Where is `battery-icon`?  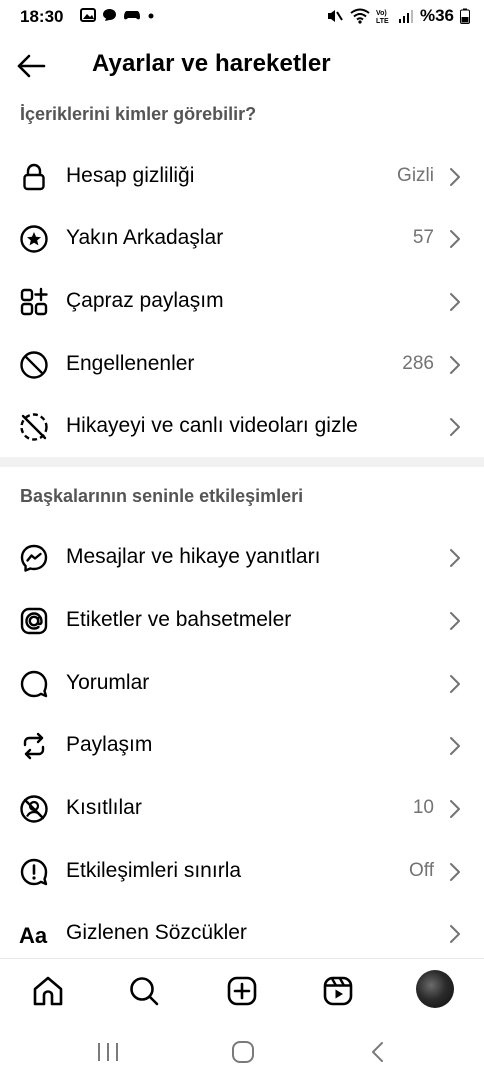 battery-icon is located at coordinates (465, 16).